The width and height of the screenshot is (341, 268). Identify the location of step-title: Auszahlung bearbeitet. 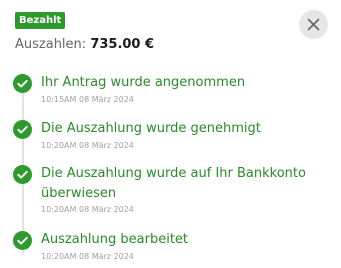
(115, 239).